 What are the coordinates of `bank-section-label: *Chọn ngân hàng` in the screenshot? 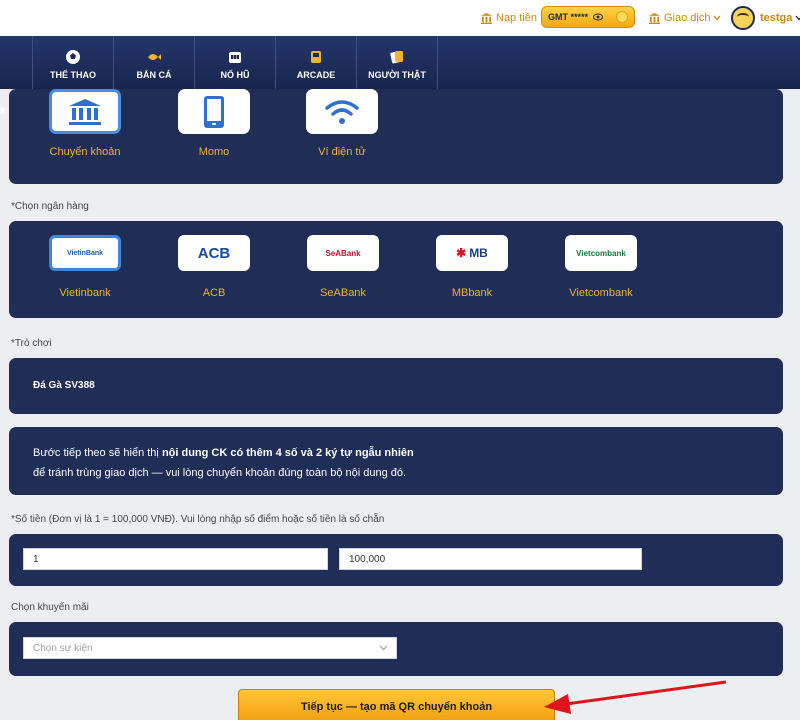 It's located at (50, 206).